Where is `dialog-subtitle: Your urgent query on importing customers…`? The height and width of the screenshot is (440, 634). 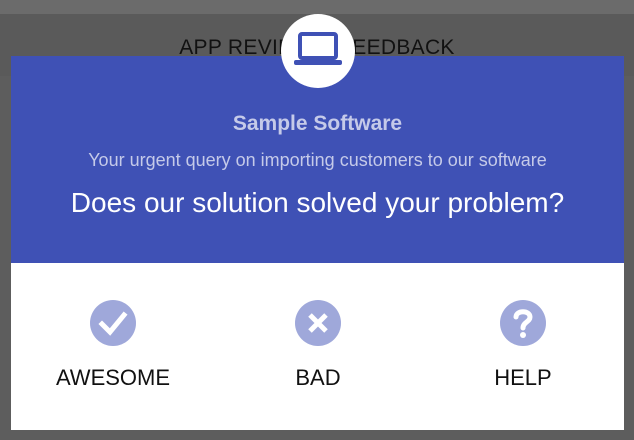 dialog-subtitle: Your urgent query on importing customers… is located at coordinates (317, 160).